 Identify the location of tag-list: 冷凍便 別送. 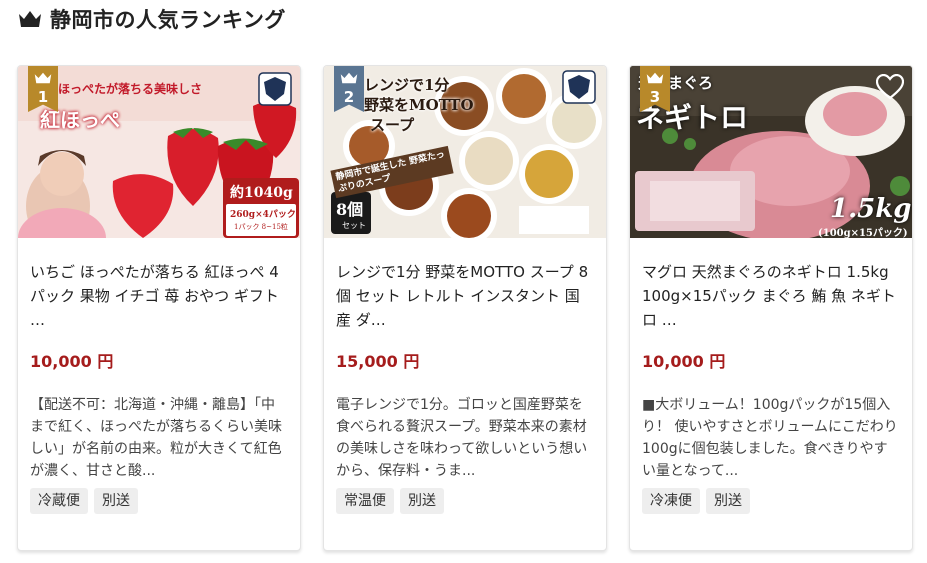
(771, 501).